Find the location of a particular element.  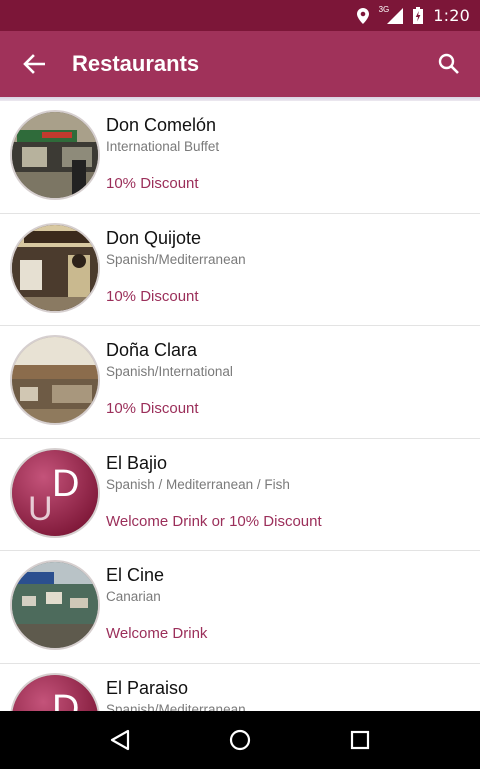

restaurant-name: El Paraiso is located at coordinates (147, 687).